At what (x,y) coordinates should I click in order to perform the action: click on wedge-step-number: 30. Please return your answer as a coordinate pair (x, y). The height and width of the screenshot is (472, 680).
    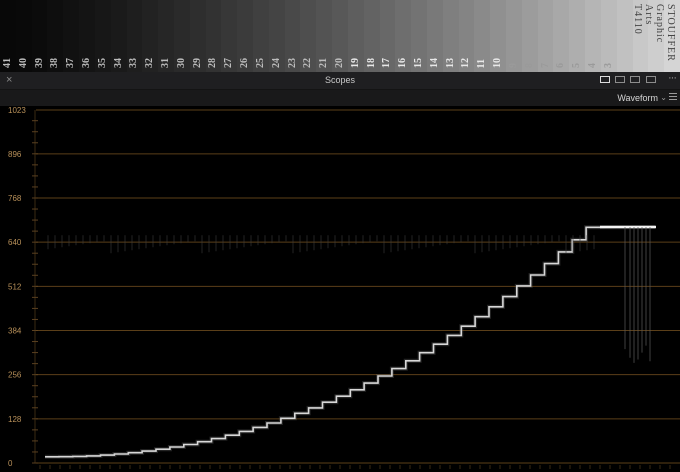
    Looking at the image, I should click on (181, 63).